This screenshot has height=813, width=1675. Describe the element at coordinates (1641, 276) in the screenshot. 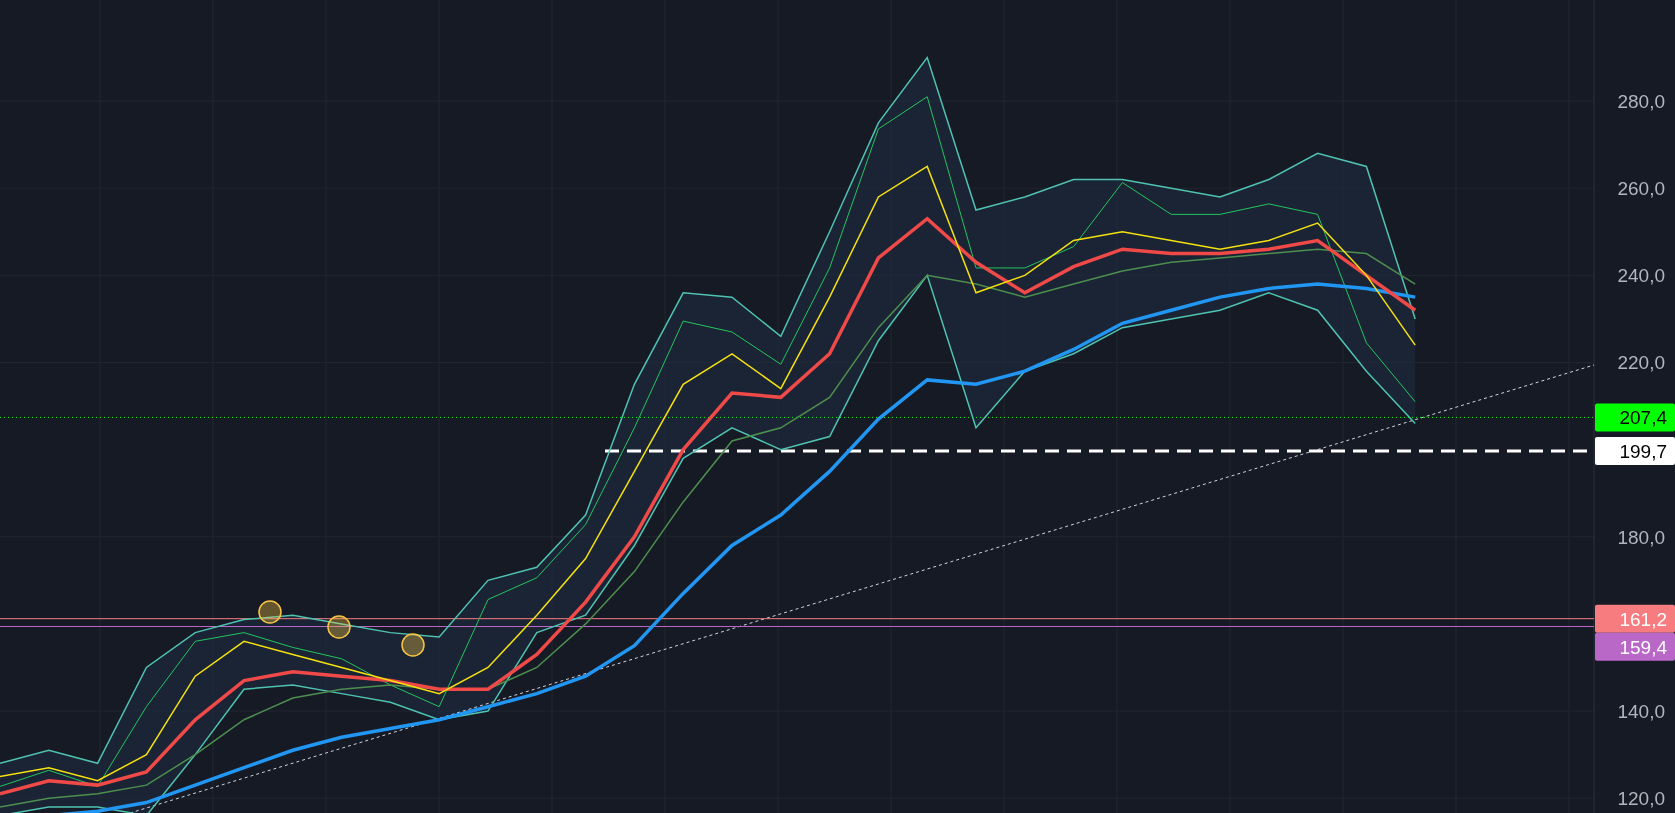

I see `axis-label: 240,0` at that location.